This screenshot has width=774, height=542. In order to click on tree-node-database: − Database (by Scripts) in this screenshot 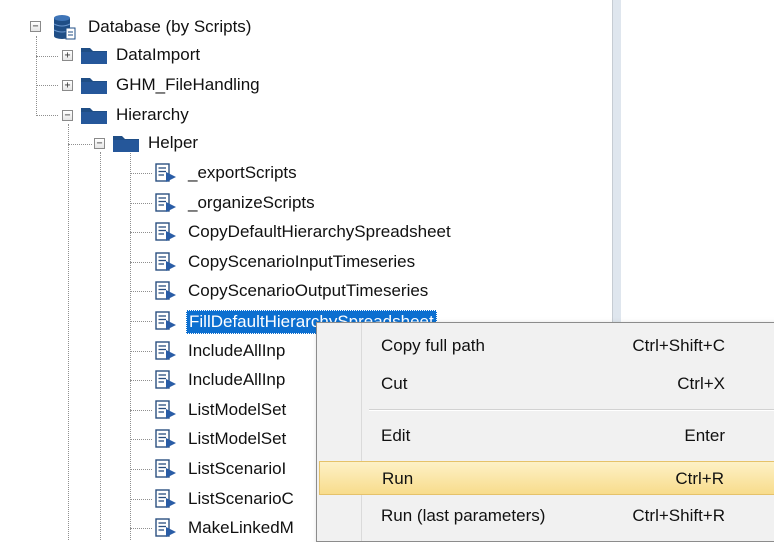, I will do `click(170, 27)`.